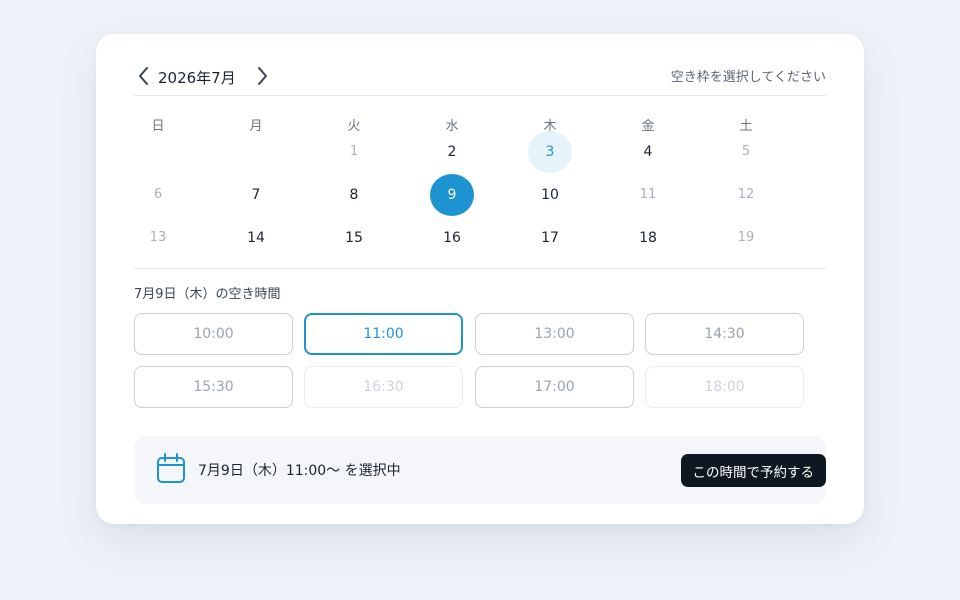 This screenshot has height=600, width=960. Describe the element at coordinates (256, 195) in the screenshot. I see `day-cell: 7` at that location.